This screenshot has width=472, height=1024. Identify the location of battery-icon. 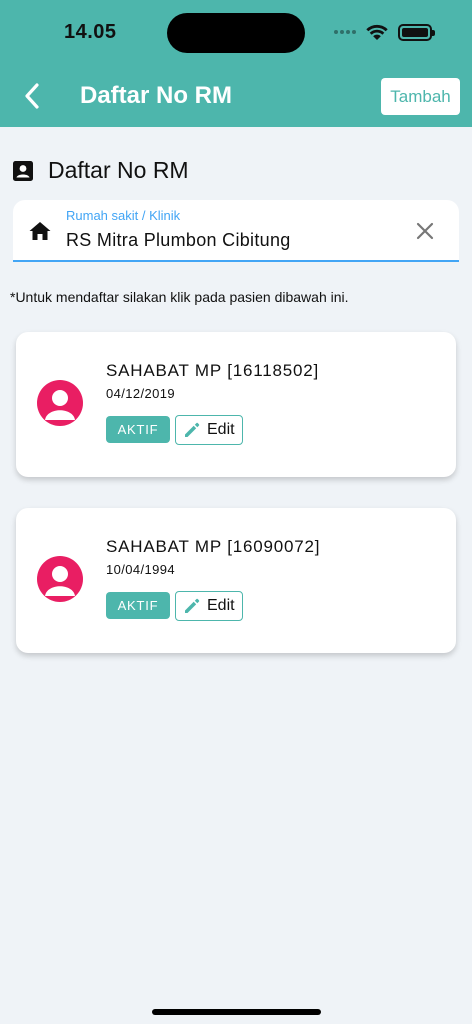
(416, 32).